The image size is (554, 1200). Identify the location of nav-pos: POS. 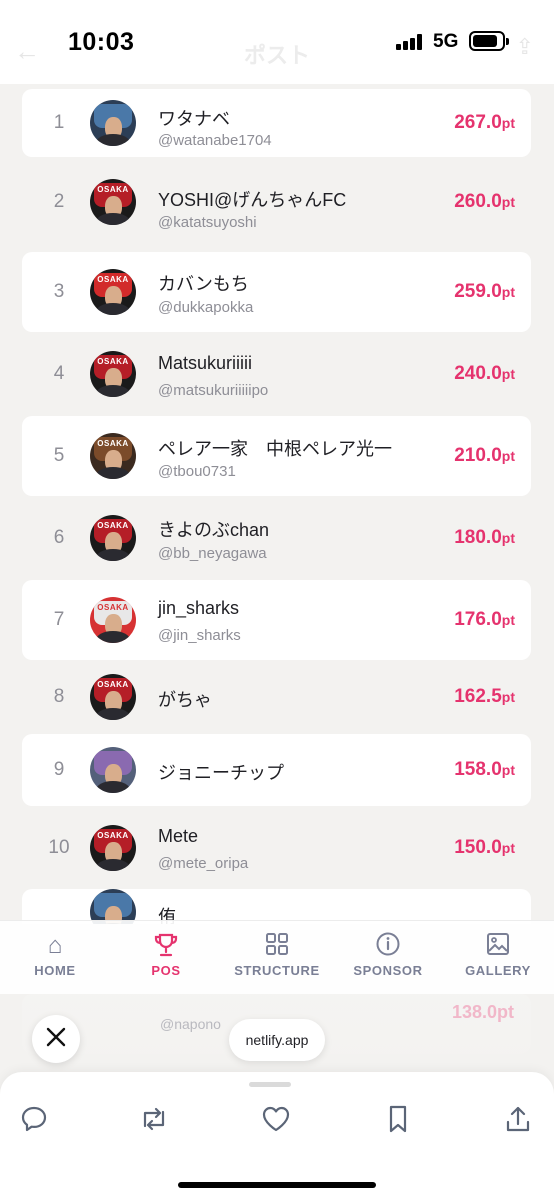
(166, 954).